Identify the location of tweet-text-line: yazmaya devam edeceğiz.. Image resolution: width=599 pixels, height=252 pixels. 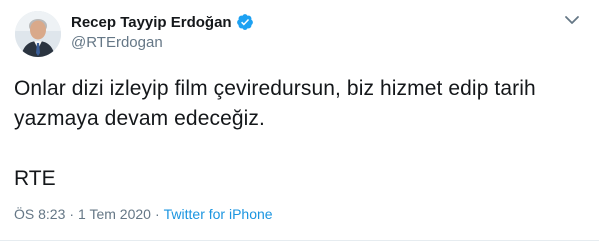
(139, 118).